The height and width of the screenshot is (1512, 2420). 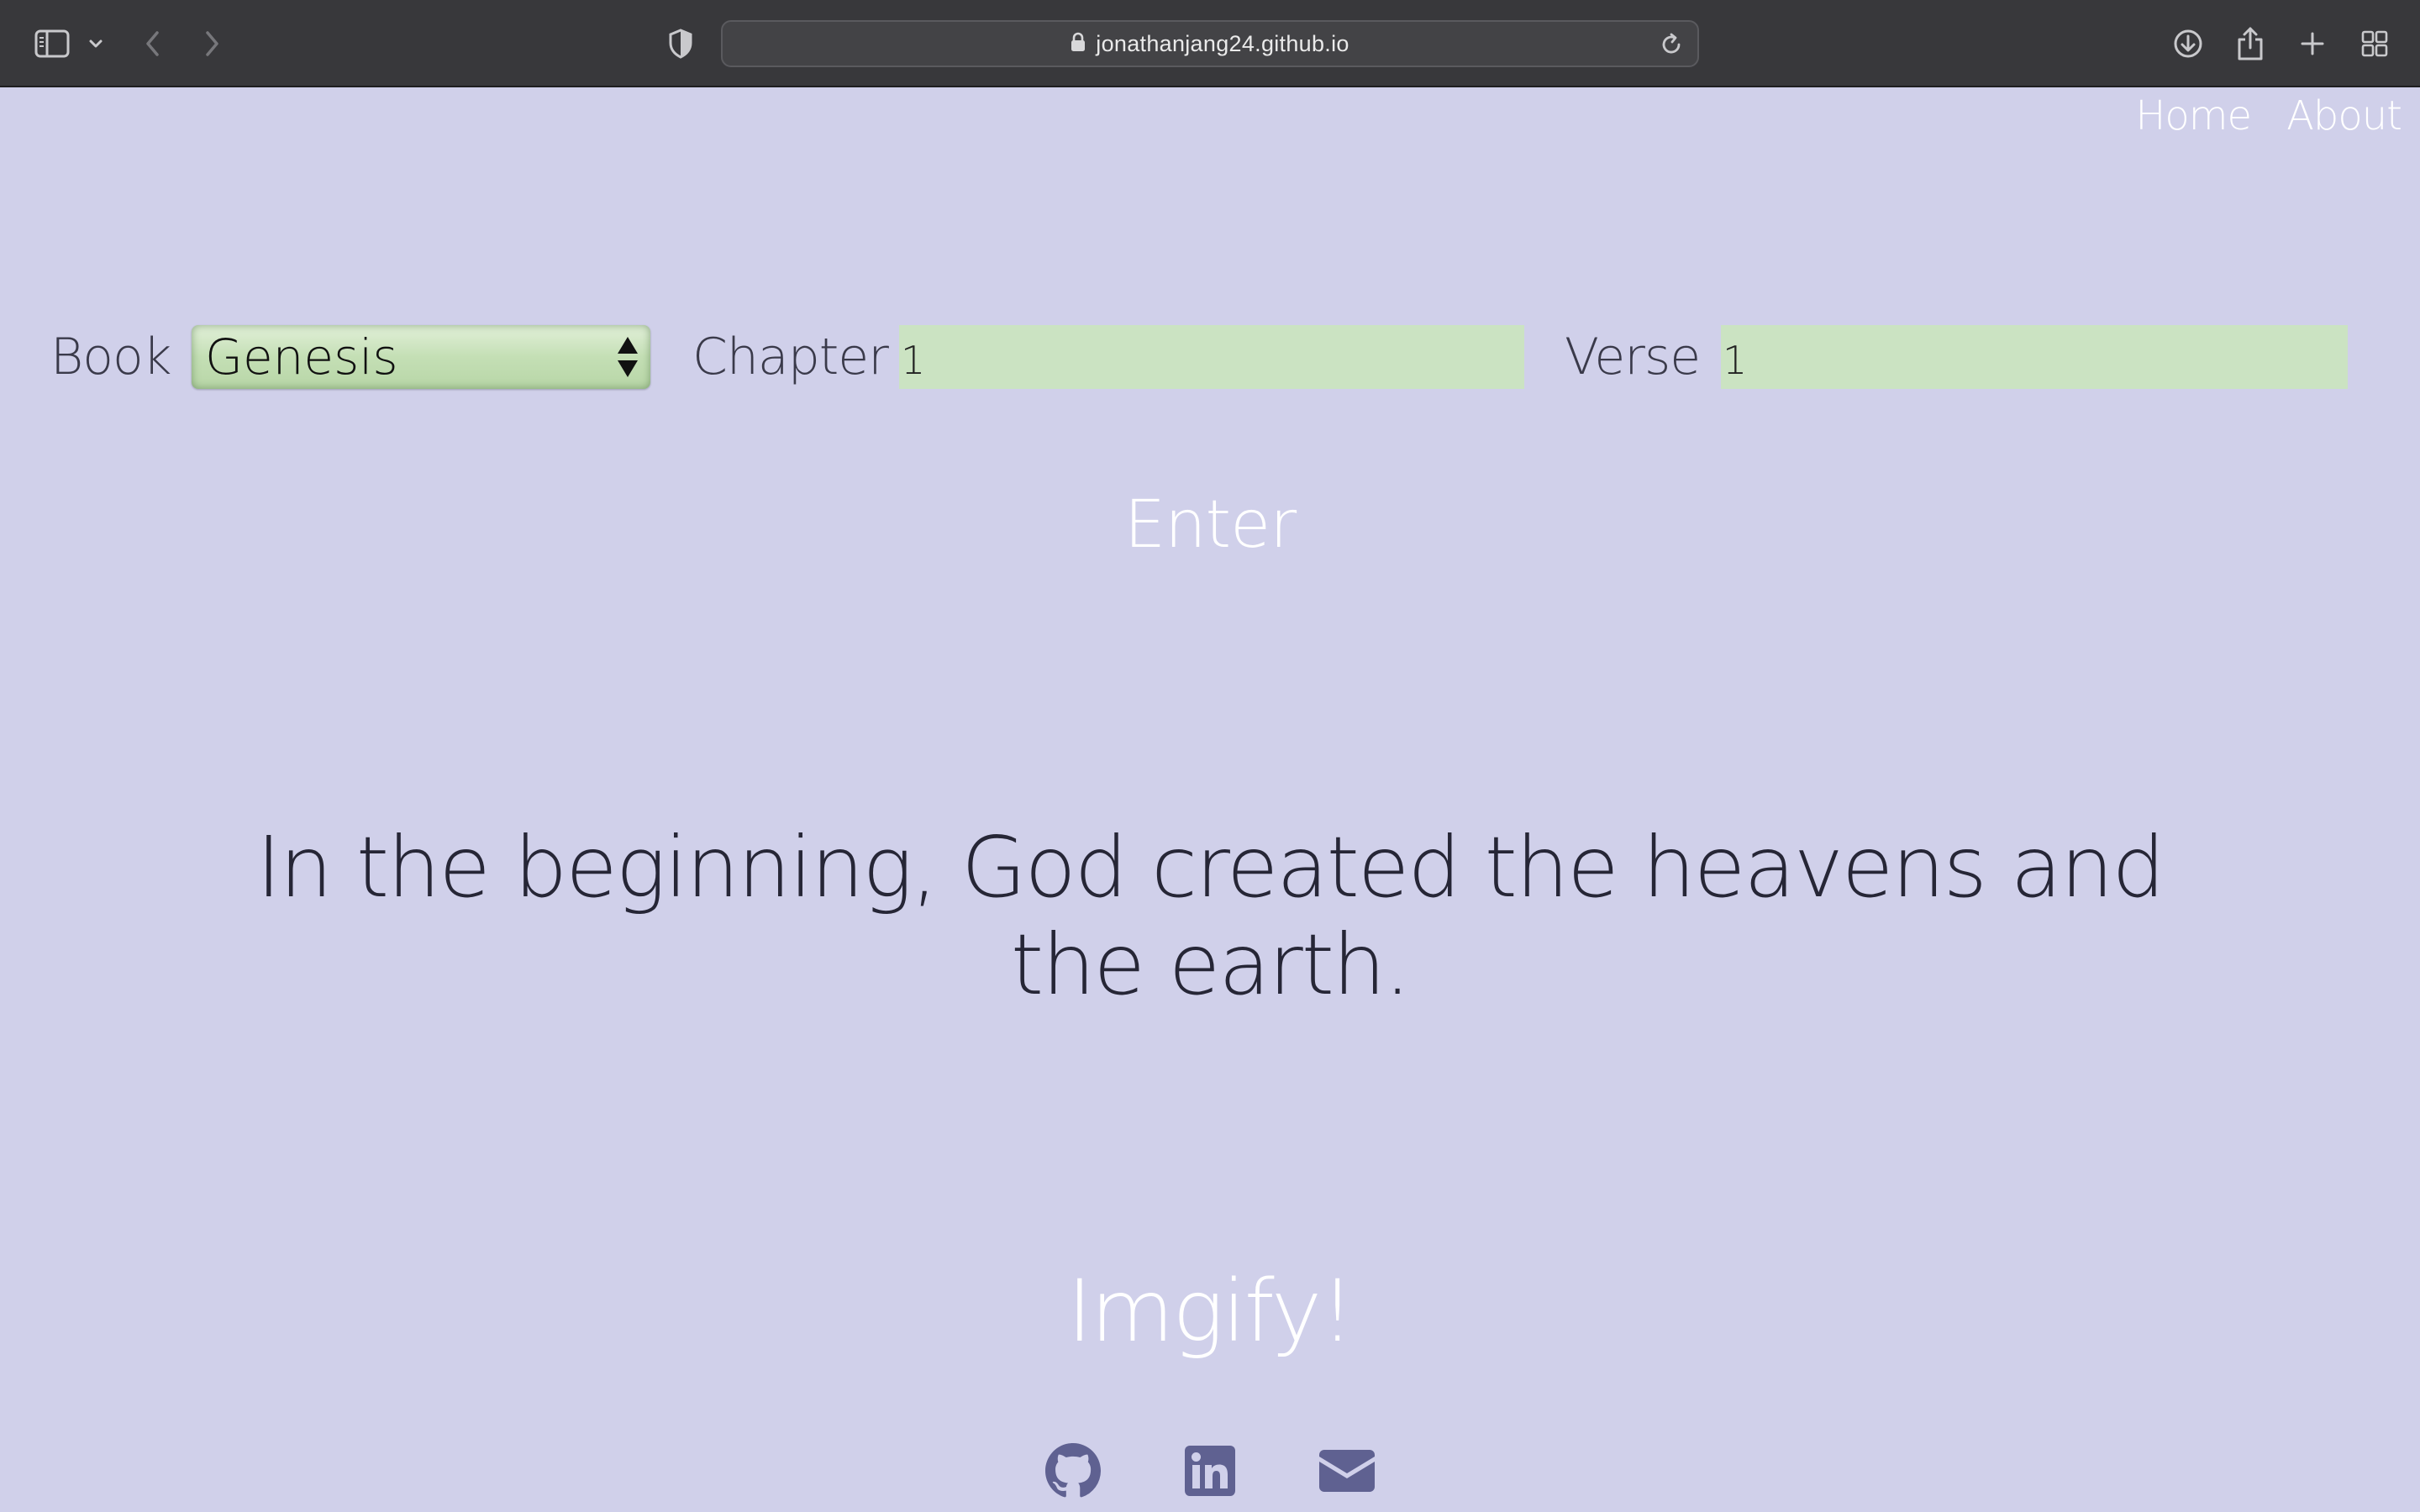 I want to click on email-link, so click(x=1347, y=1472).